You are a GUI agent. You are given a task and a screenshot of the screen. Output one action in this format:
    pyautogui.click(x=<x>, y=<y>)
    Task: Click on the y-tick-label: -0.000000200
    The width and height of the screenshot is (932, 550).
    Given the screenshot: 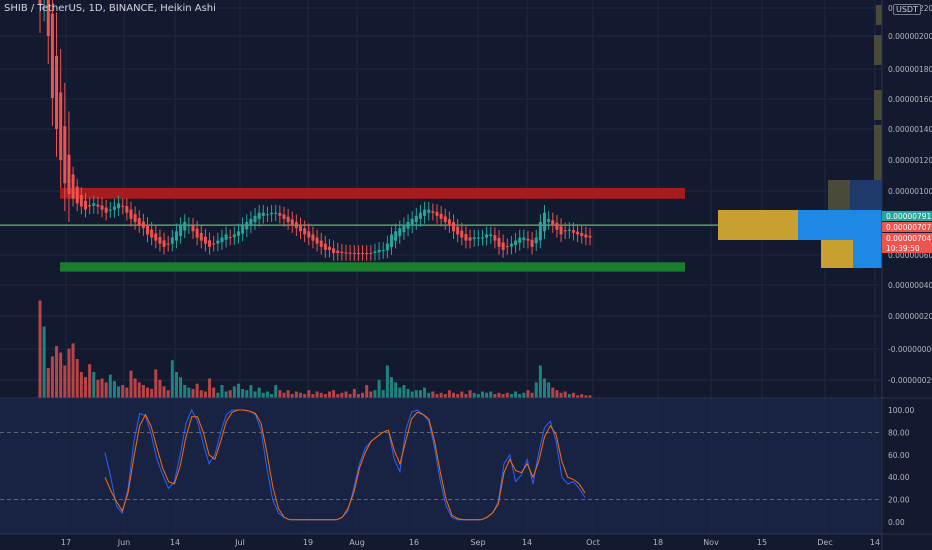 What is the action you would take?
    pyautogui.click(x=910, y=380)
    